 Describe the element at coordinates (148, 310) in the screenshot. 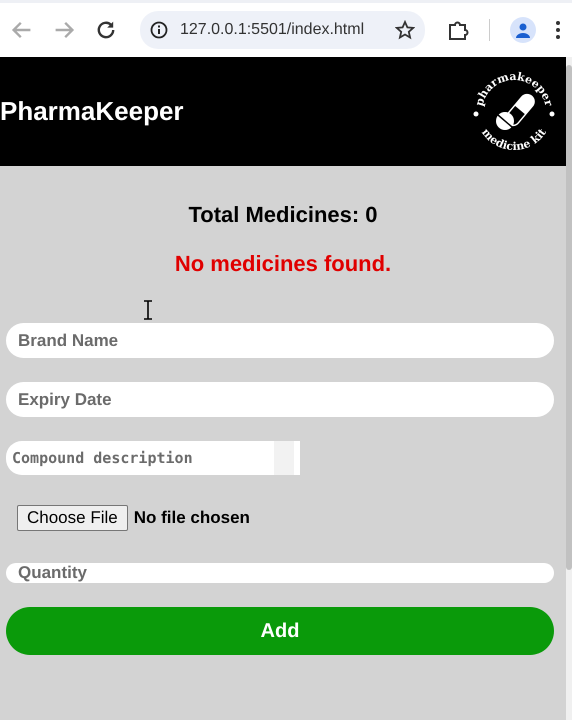

I see `text-cursor-icon` at that location.